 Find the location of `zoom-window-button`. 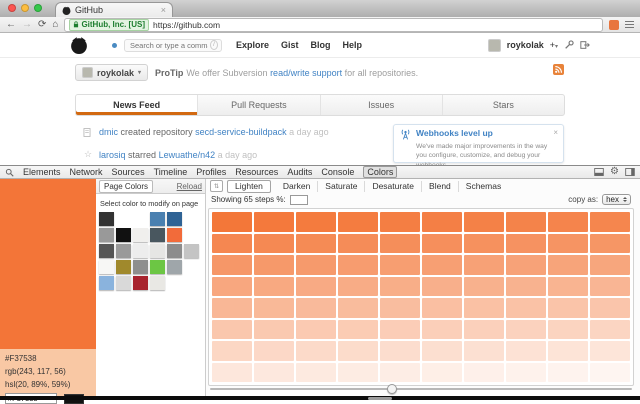

zoom-window-button is located at coordinates (38, 8).